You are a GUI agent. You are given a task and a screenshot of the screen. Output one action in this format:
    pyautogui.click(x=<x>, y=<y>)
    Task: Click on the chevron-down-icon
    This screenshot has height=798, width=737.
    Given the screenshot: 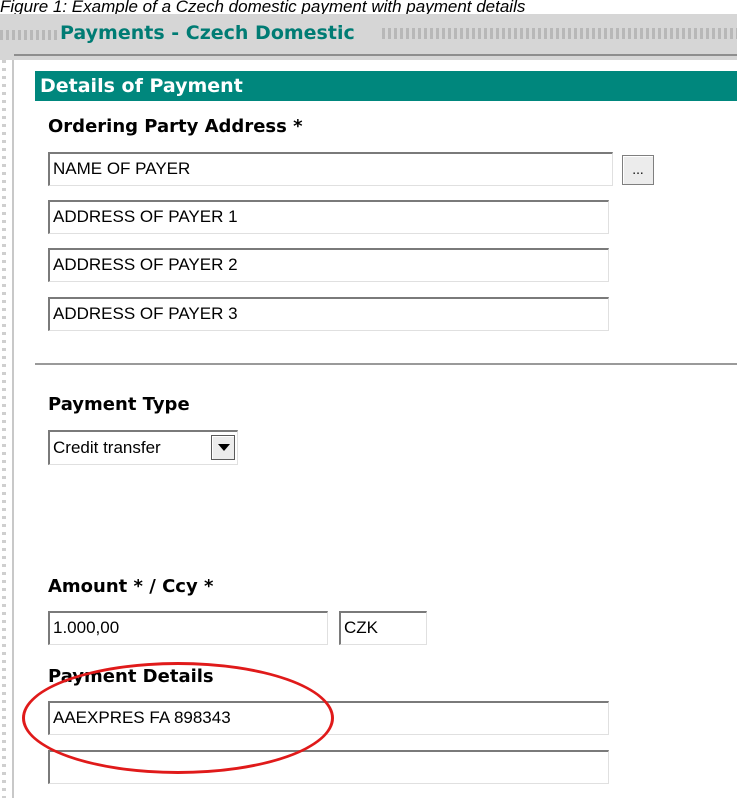 What is the action you would take?
    pyautogui.click(x=223, y=447)
    